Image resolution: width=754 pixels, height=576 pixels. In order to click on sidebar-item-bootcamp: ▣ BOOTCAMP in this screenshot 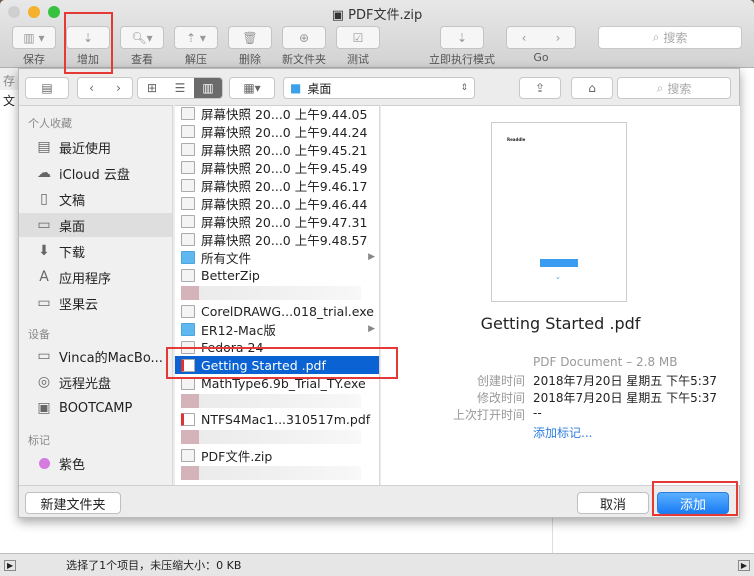, I will do `click(95, 408)`.